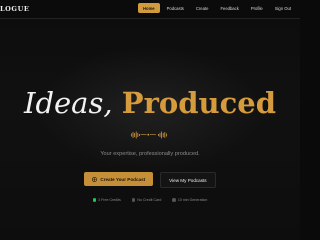 This screenshot has height=240, width=320. I want to click on plus-icon, so click(95, 179).